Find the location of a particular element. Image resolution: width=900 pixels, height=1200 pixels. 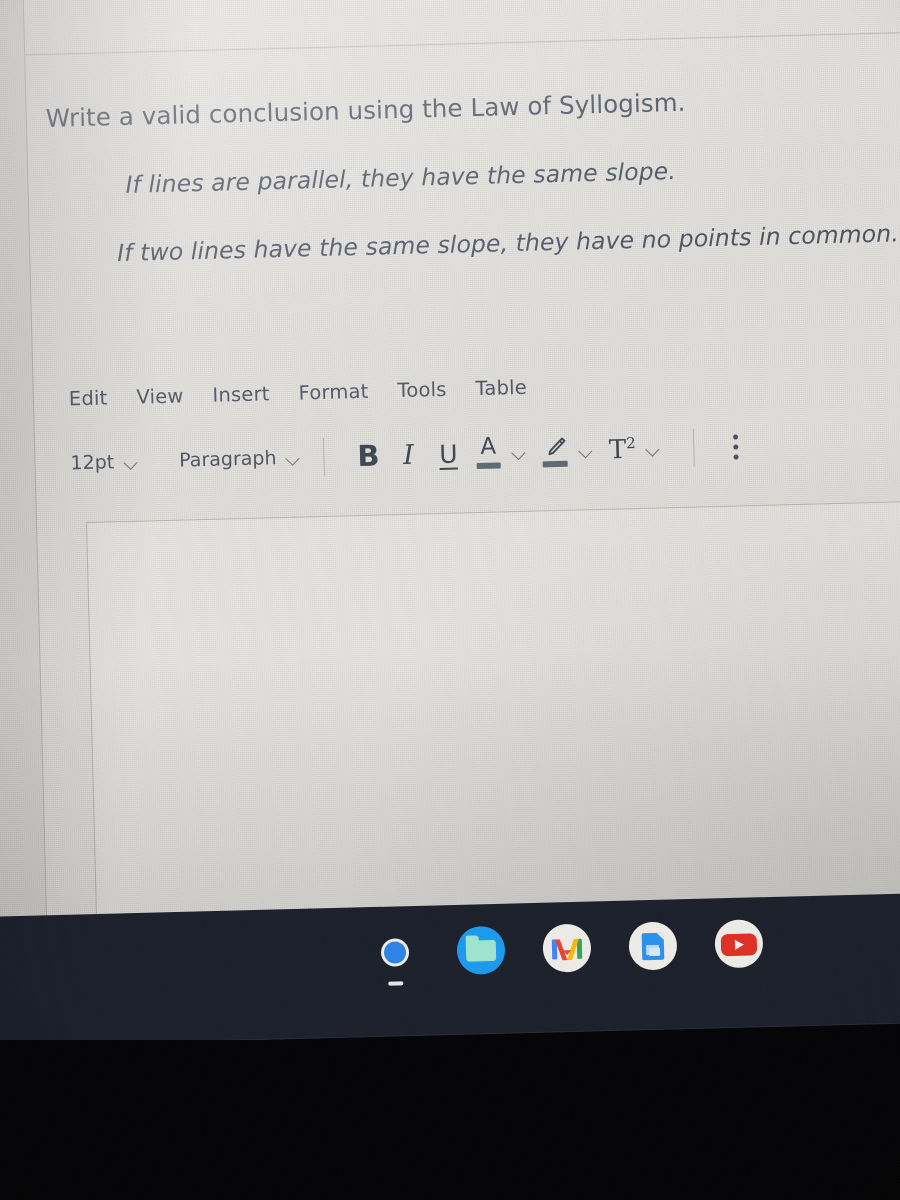

text-color-icon: A is located at coordinates (488, 451).